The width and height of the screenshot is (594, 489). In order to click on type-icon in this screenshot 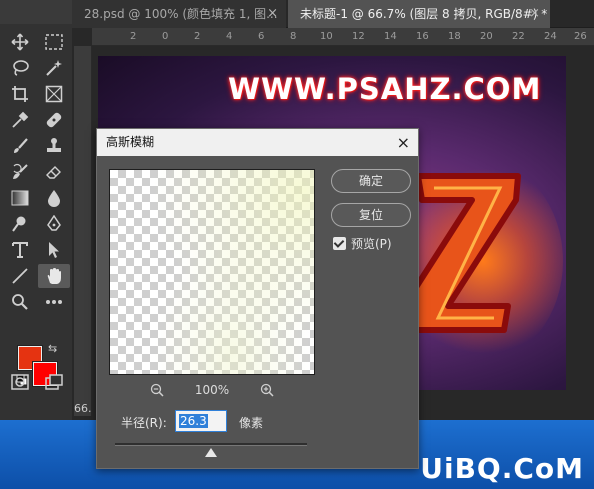, I will do `click(20, 250)`.